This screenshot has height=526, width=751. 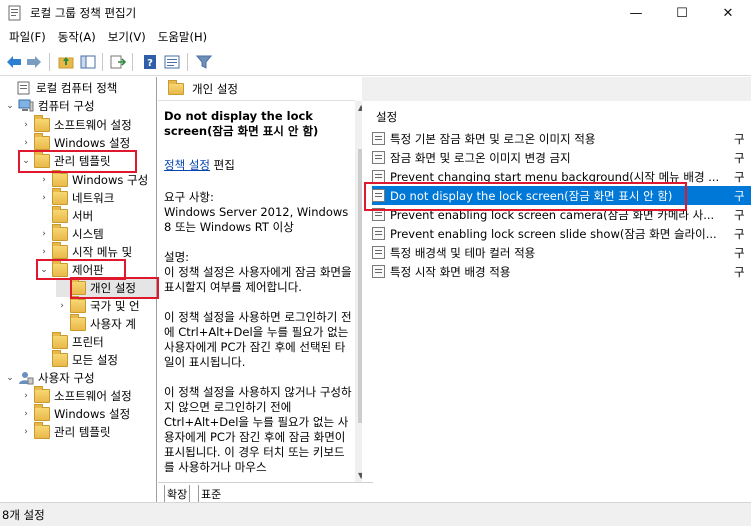 I want to click on up-folder-icon, so click(x=66, y=63).